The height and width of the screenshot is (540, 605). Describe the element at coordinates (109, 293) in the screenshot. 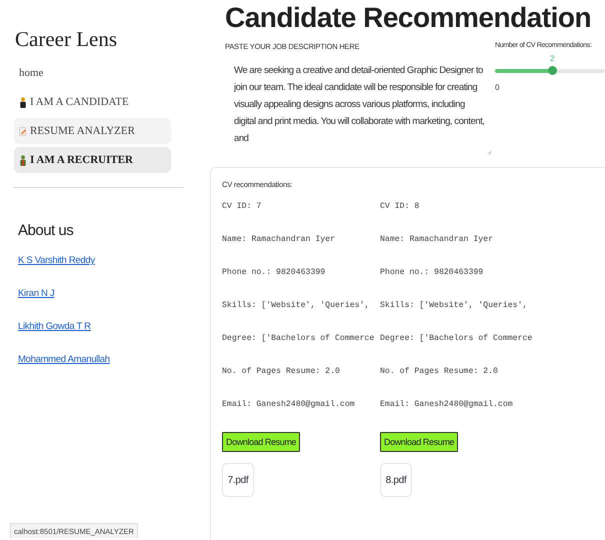

I see `profile-link: Kiran N J` at that location.